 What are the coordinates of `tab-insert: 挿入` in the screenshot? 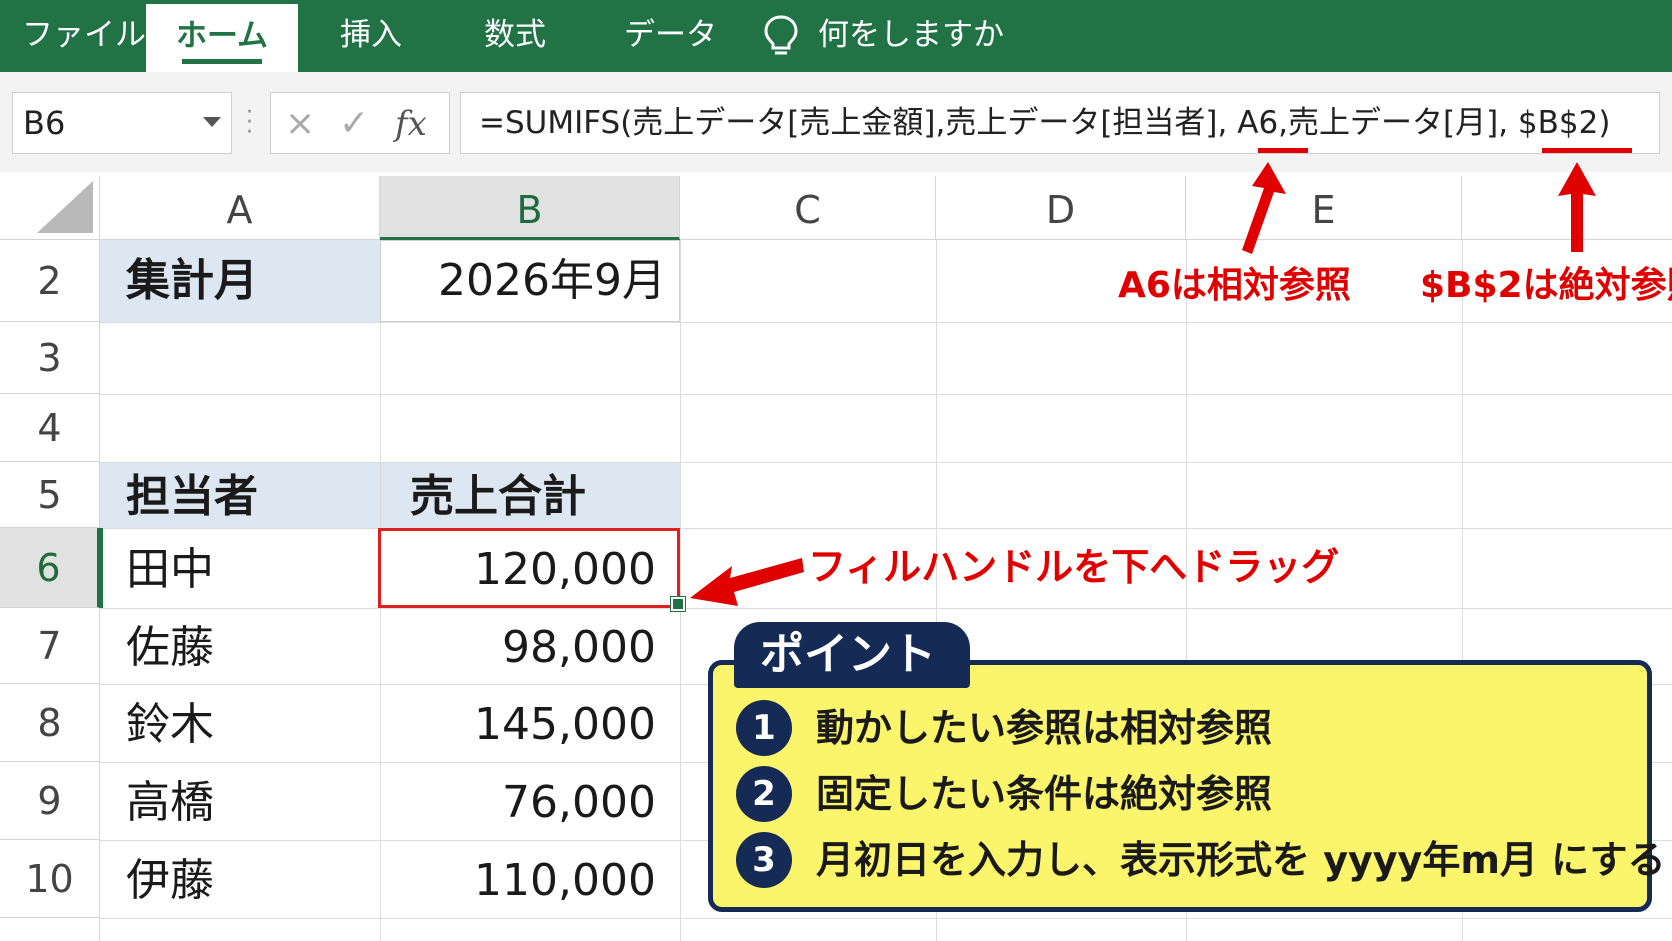 It's located at (371, 36).